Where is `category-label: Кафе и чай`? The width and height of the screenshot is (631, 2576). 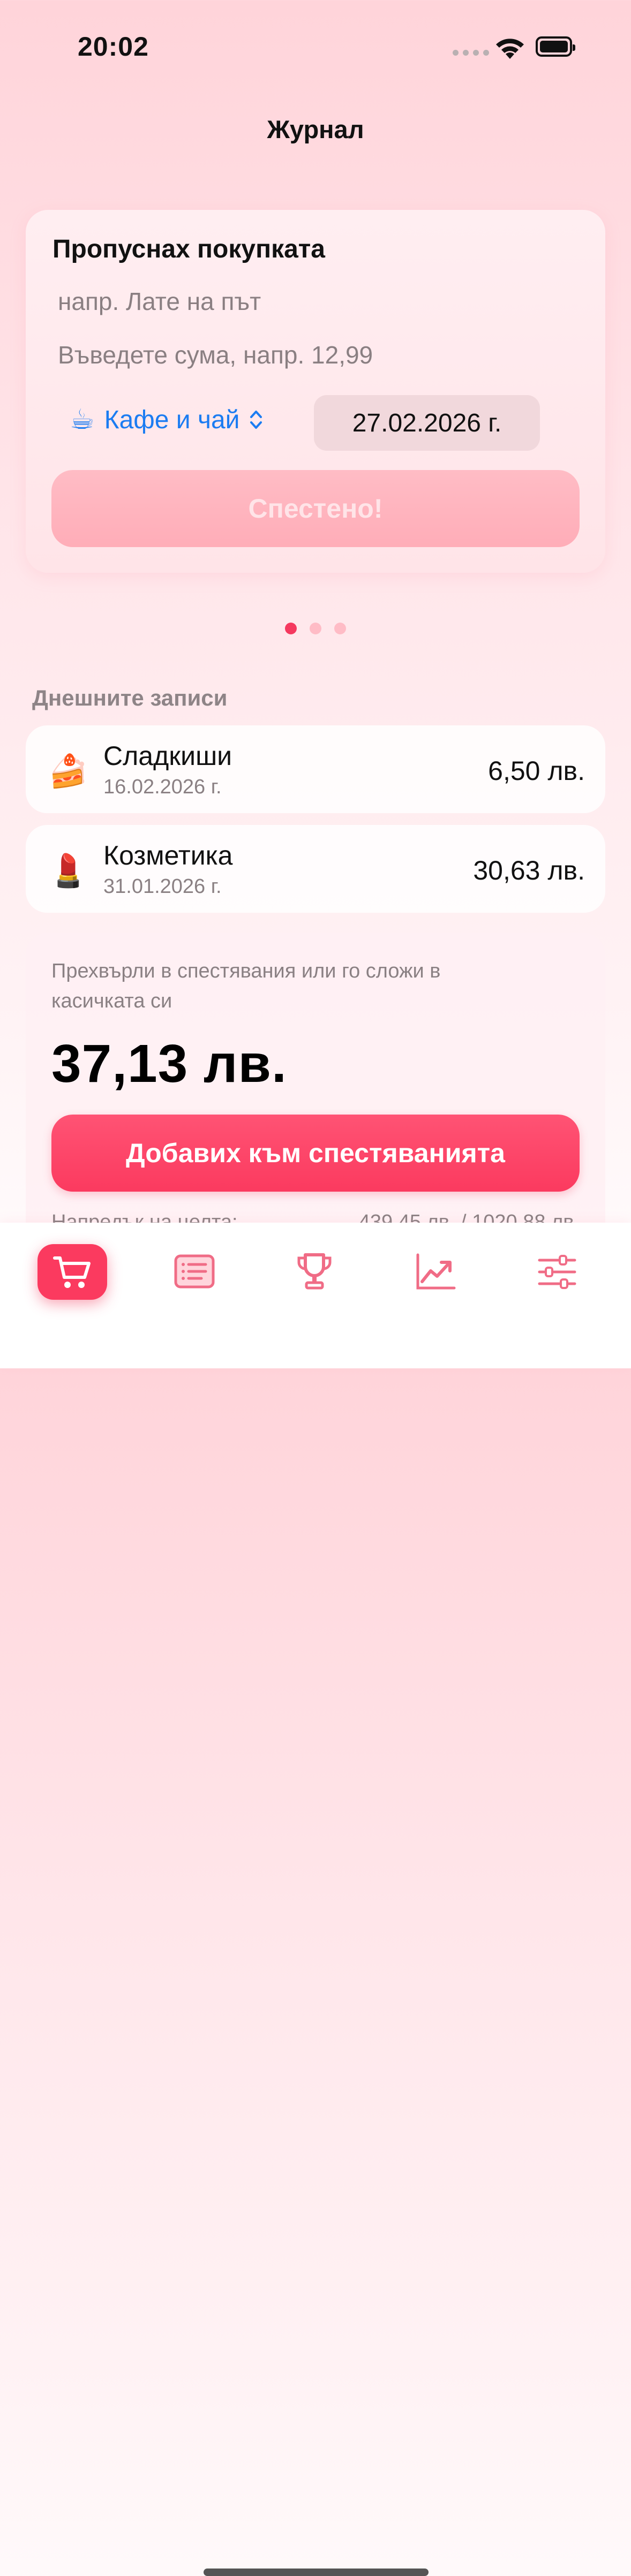 category-label: Кафе и чай is located at coordinates (172, 419).